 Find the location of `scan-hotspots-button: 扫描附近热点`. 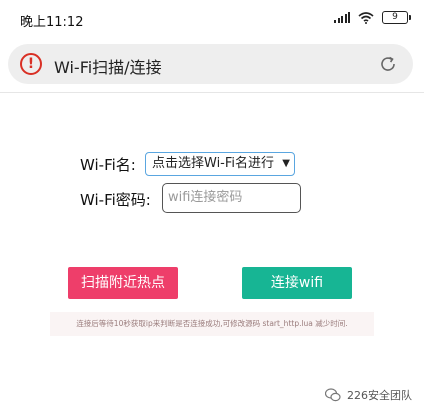

scan-hotspots-button: 扫描附近热点 is located at coordinates (123, 283).